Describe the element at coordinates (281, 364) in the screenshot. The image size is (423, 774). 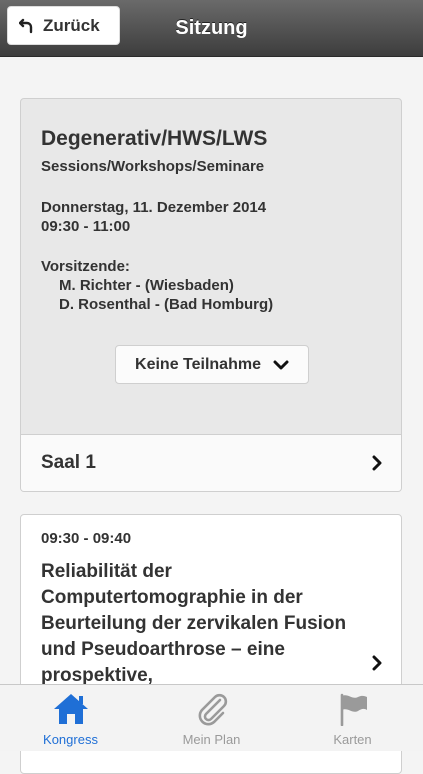
I see `chevron-down-icon` at that location.